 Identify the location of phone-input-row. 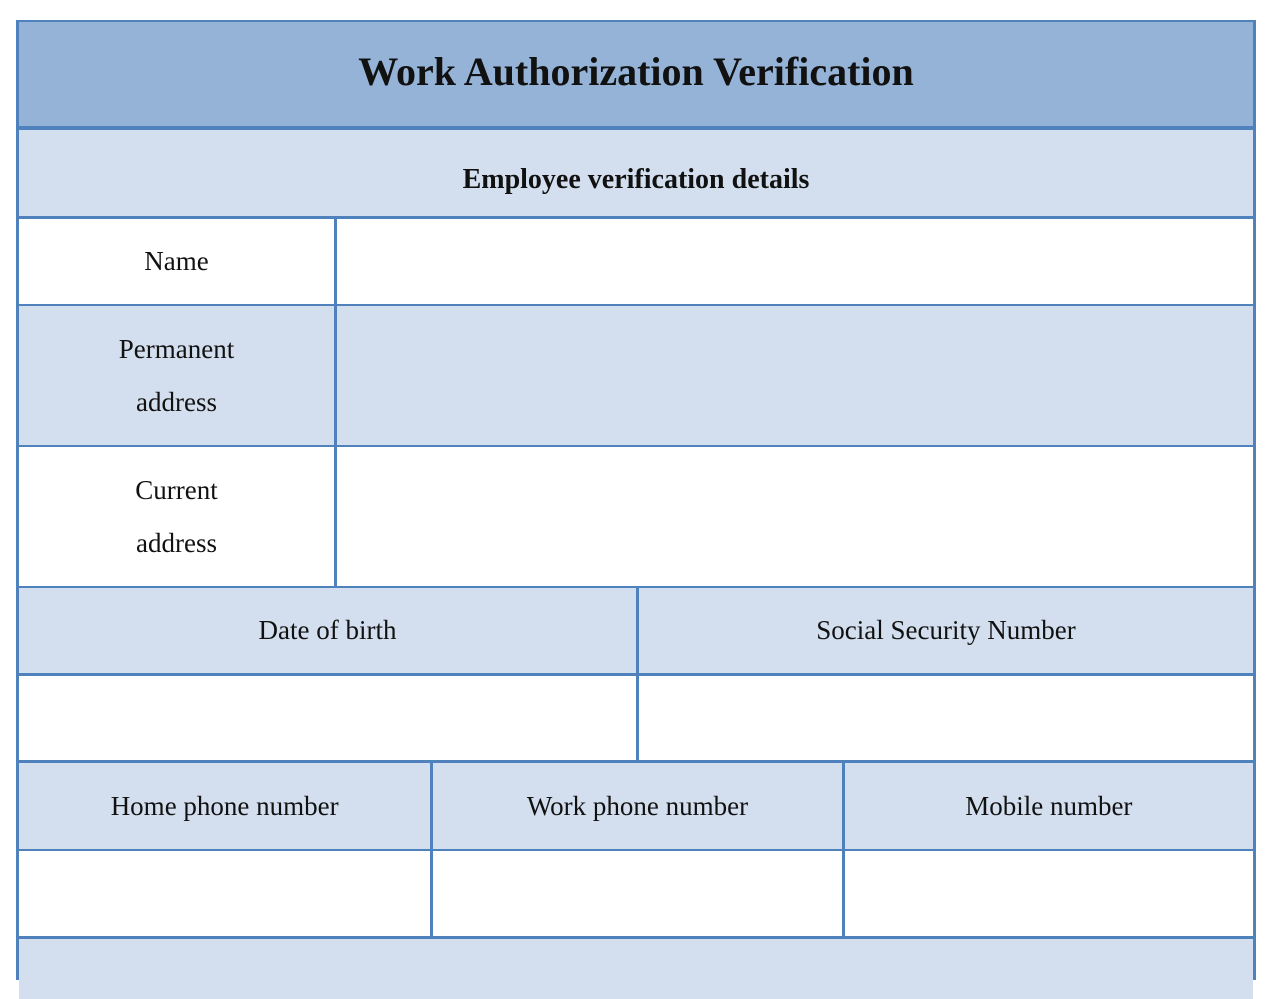
(636, 895).